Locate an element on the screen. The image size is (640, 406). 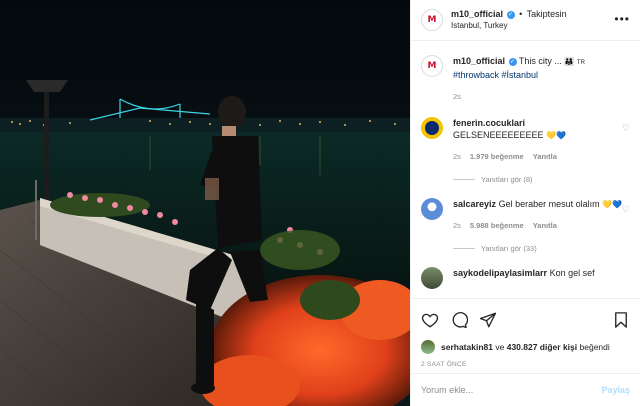
comment-body: saykodelipaylasimlarr Kon gel sef is located at coordinates (541, 278).